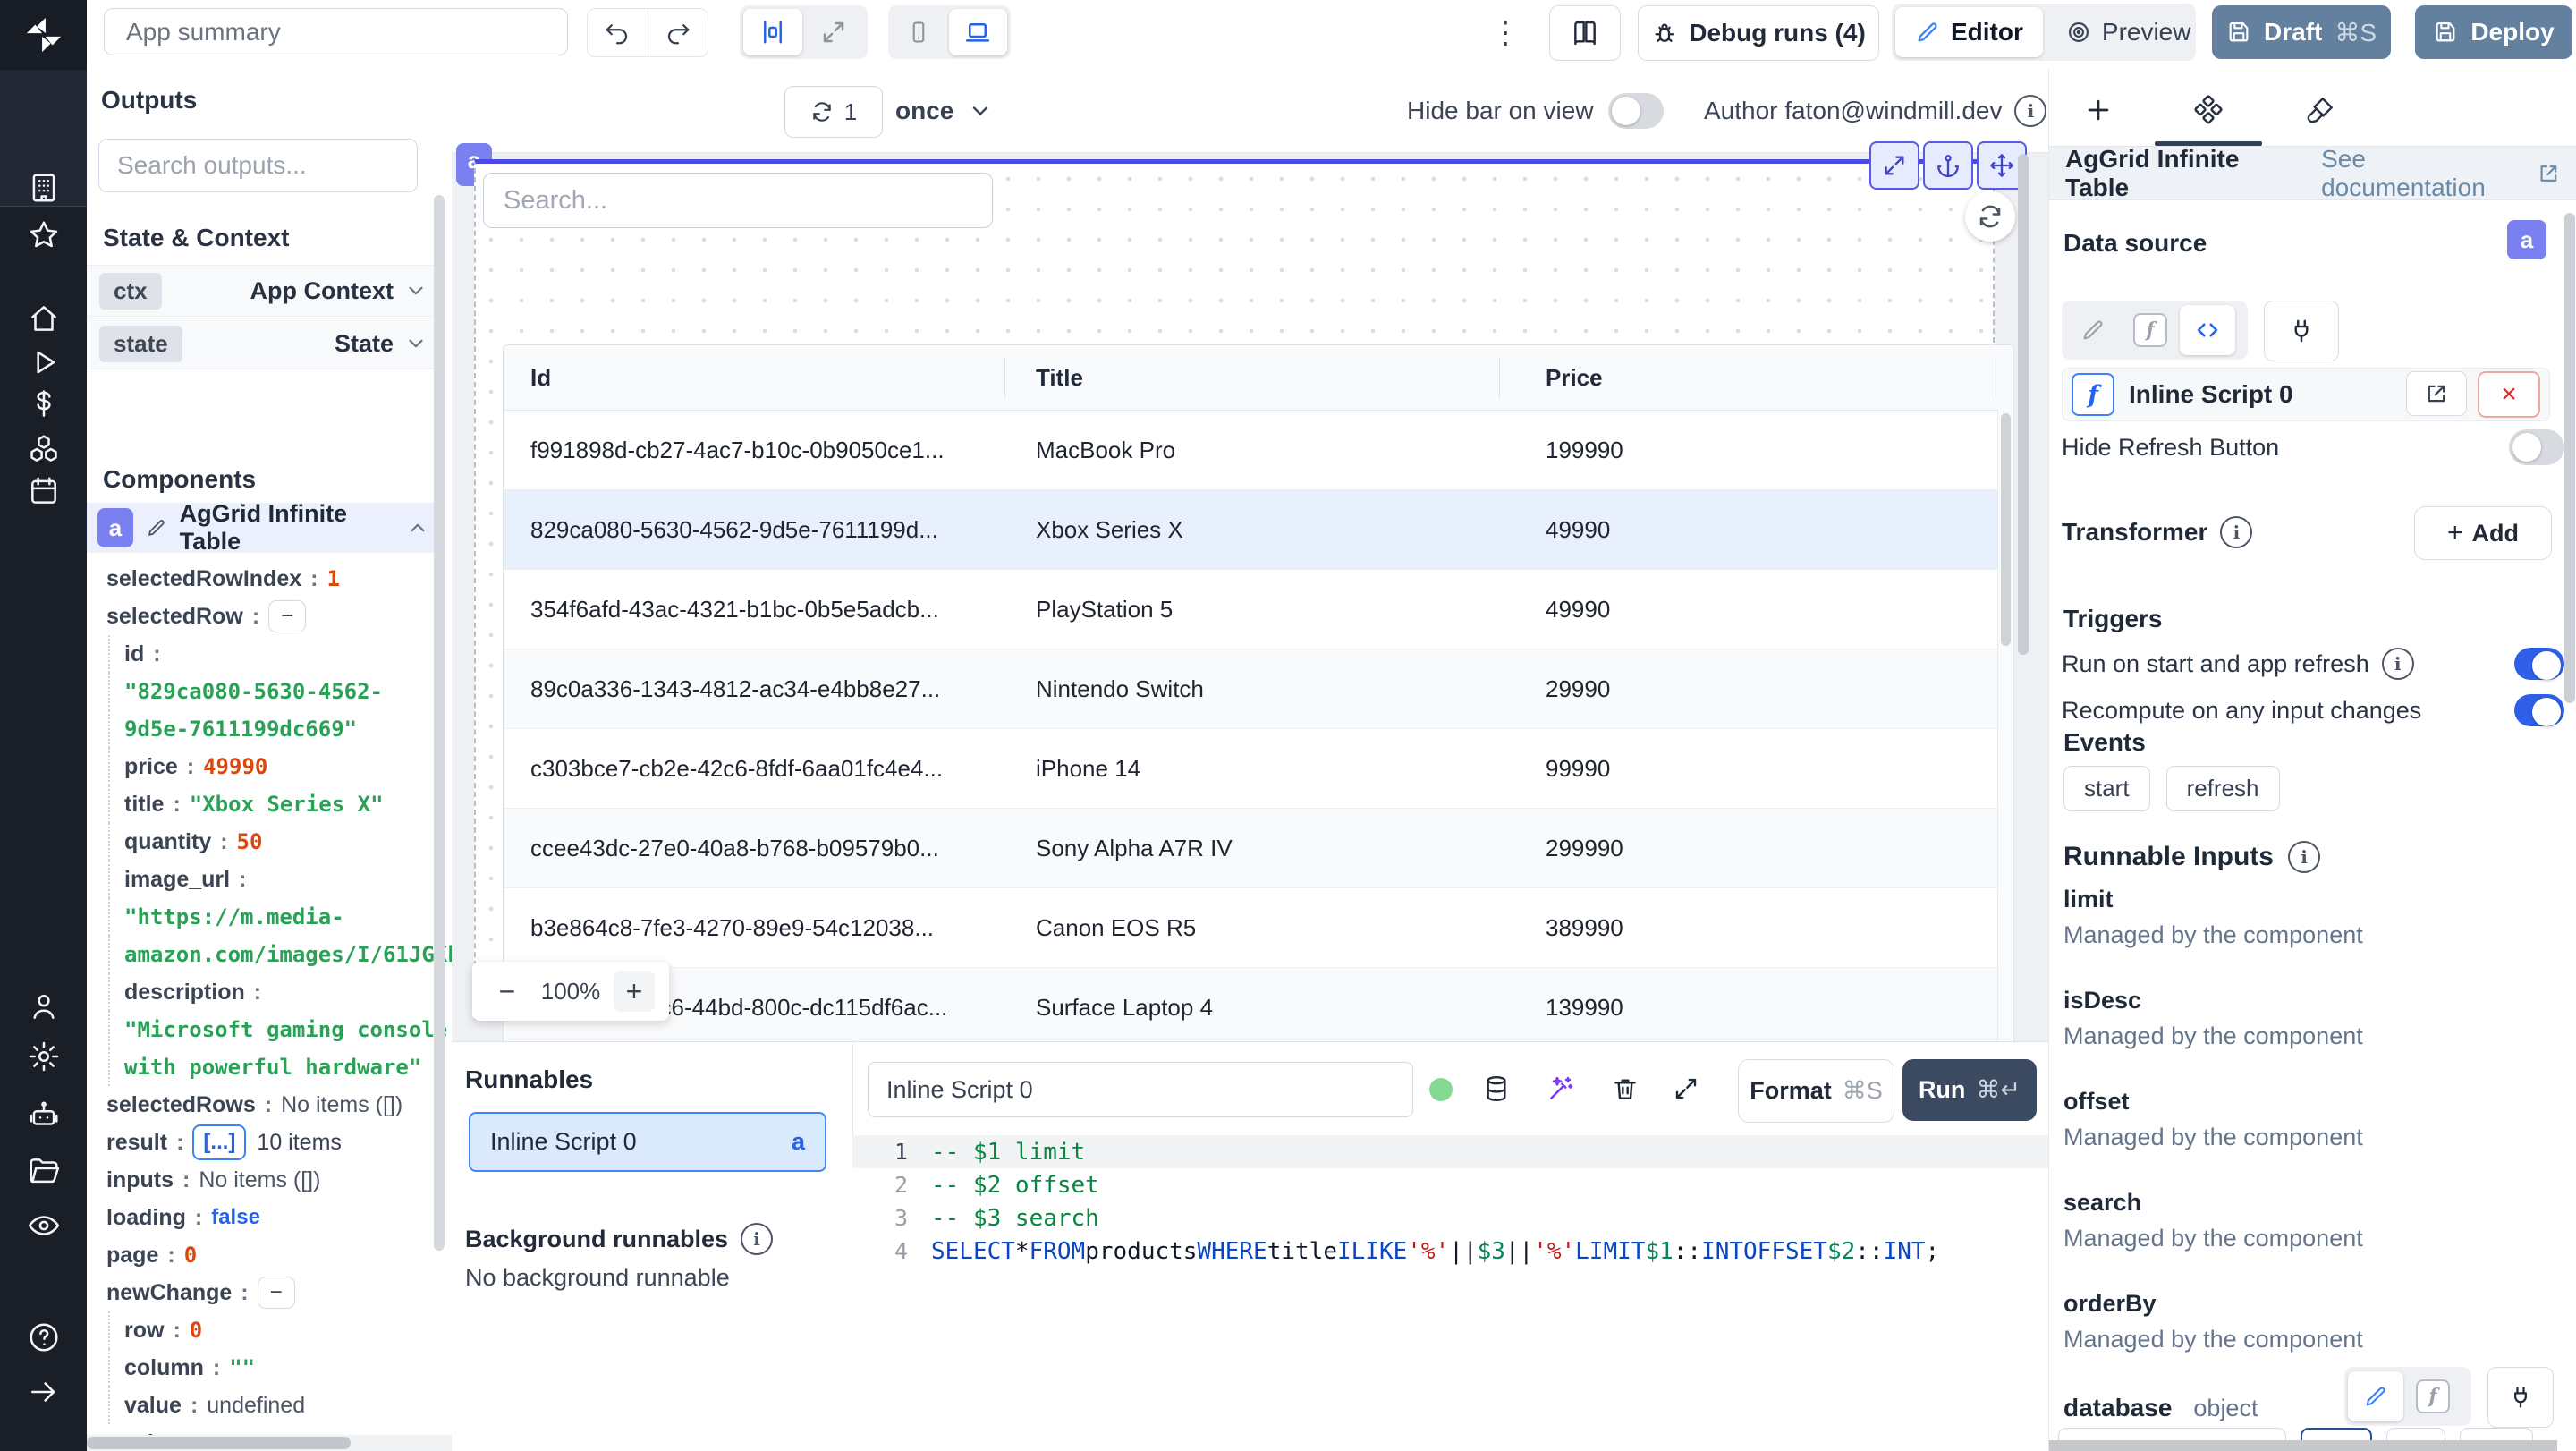 Image resolution: width=2576 pixels, height=1451 pixels. Describe the element at coordinates (263, 842) in the screenshot. I see `output-tree-row: quantity:50` at that location.